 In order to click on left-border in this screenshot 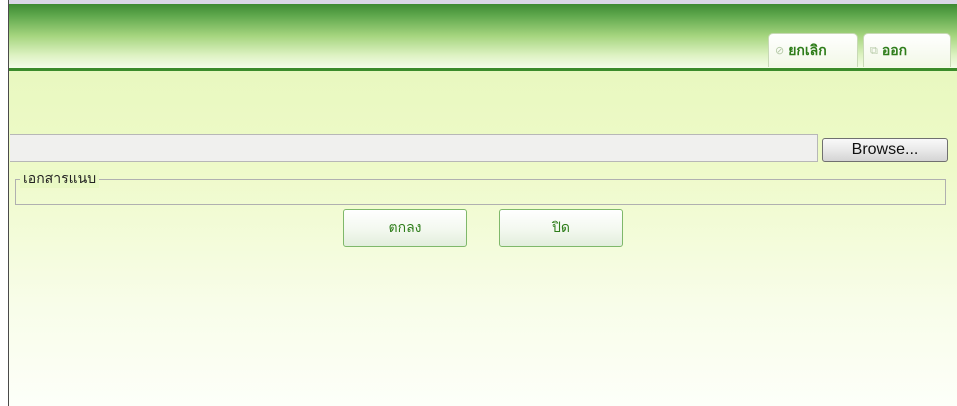, I will do `click(4, 203)`.